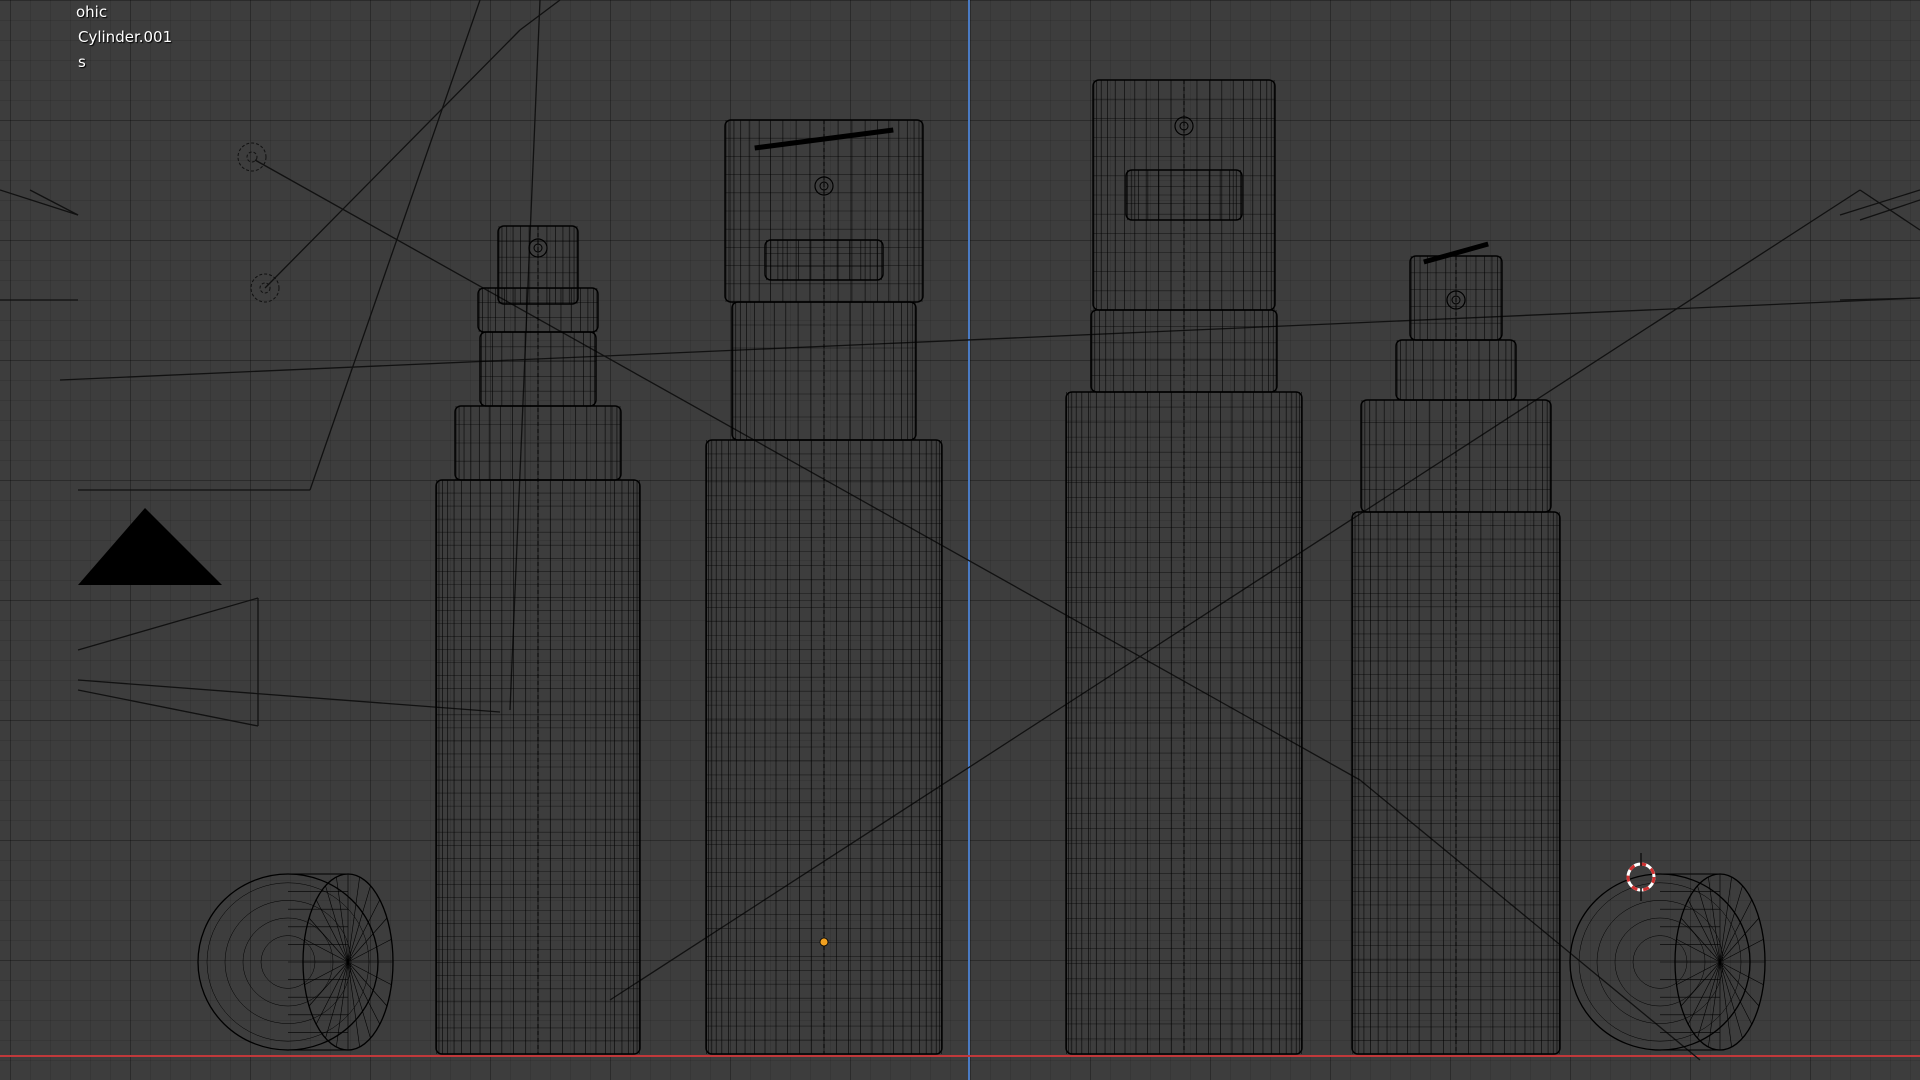 The height and width of the screenshot is (1080, 1920). What do you see at coordinates (92, 12) in the screenshot?
I see `view-mode-label: ohic` at bounding box center [92, 12].